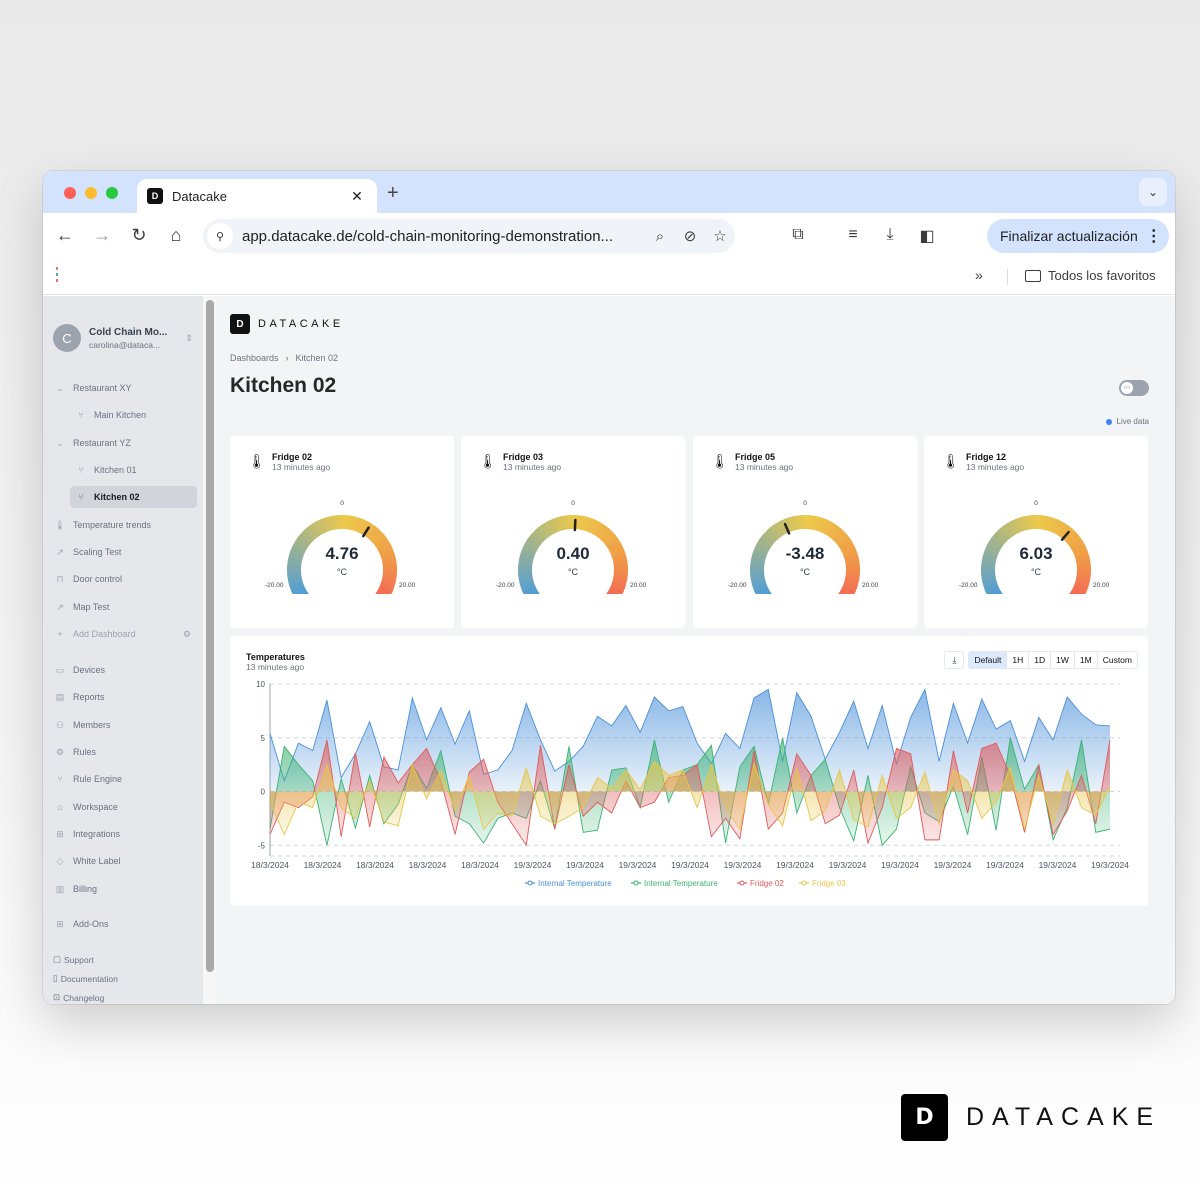 The height and width of the screenshot is (1200, 1200). Describe the element at coordinates (102, 235) in the screenshot. I see `forward-button: →` at that location.